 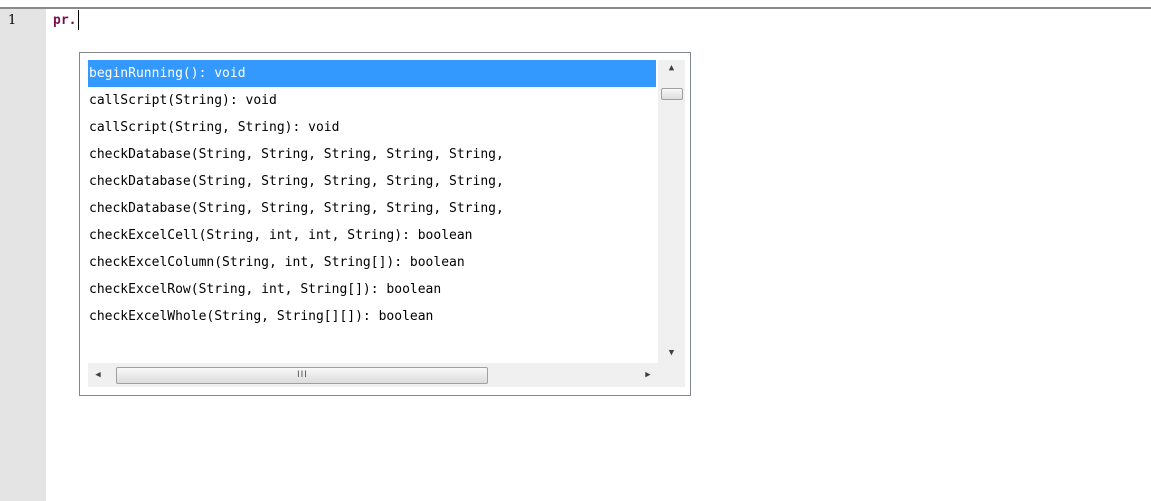 I want to click on code-line-text: pr., so click(x=64, y=20).